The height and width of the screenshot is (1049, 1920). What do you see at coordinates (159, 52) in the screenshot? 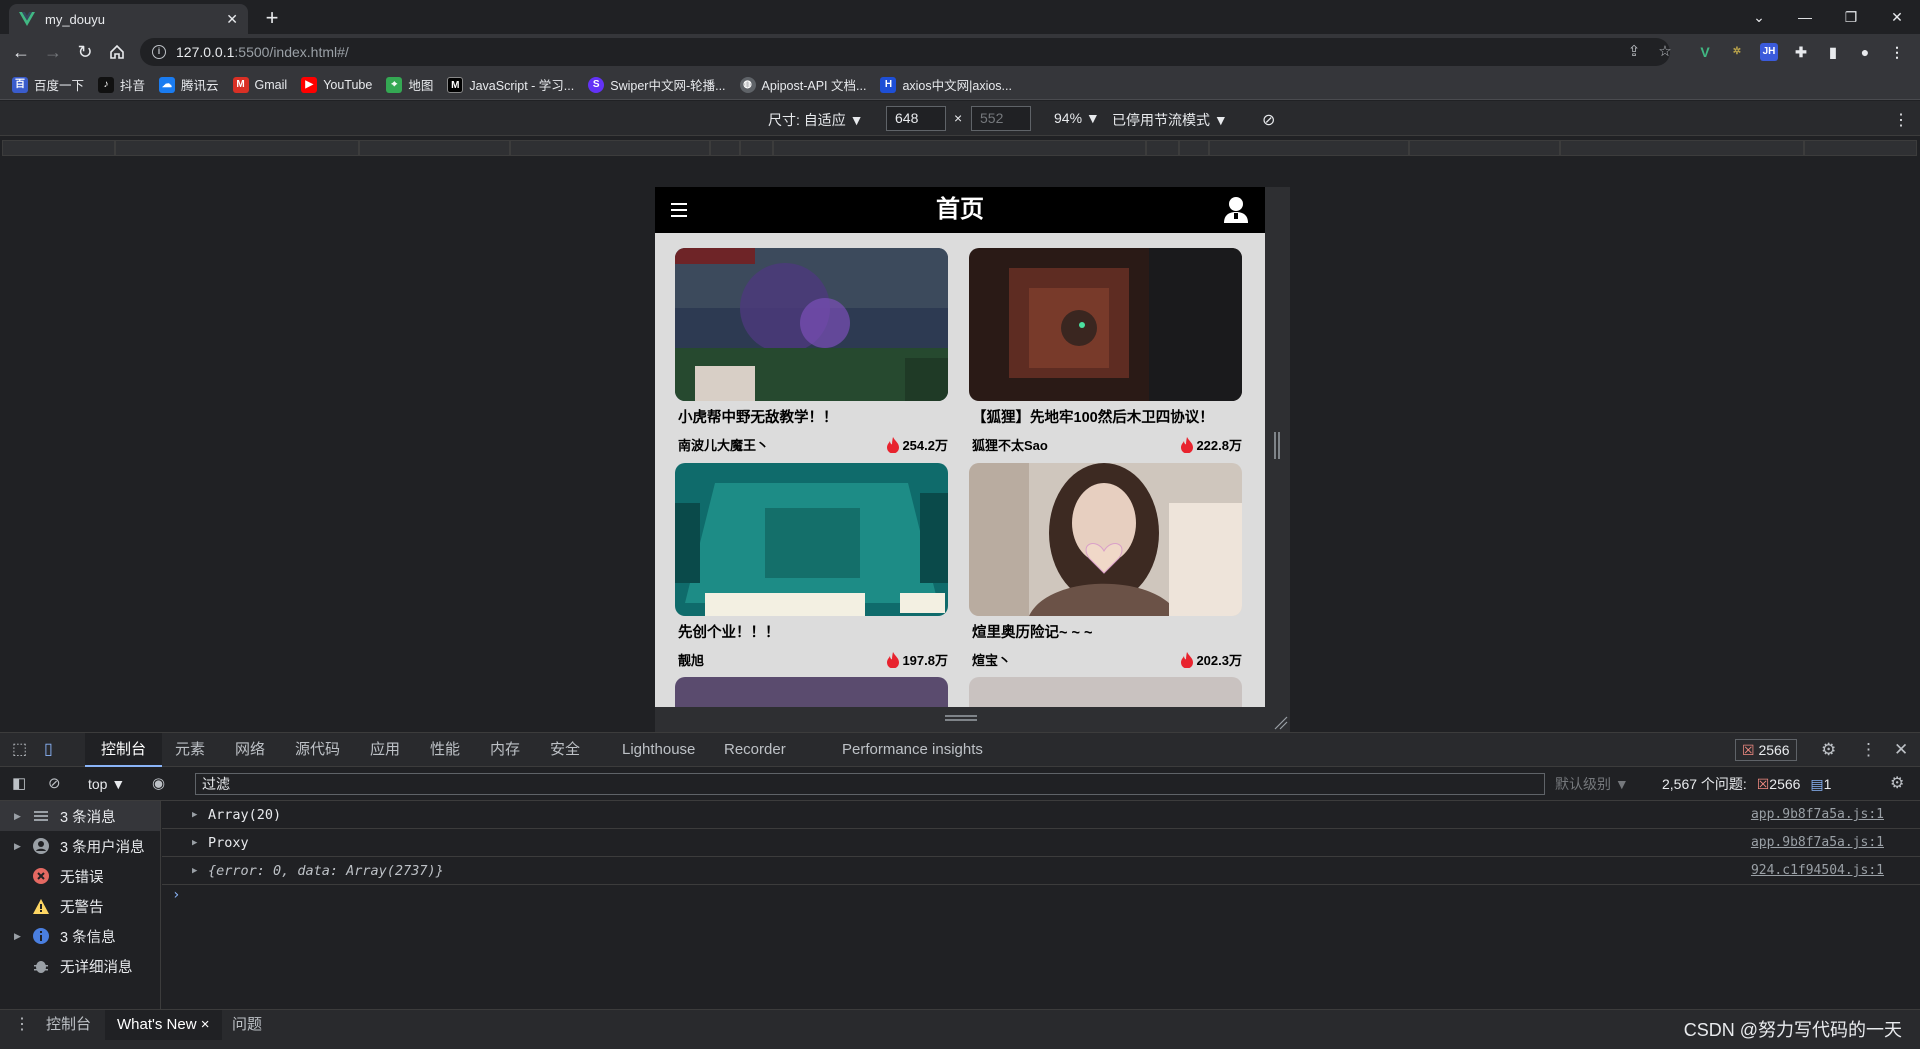
I see `site-info-icon: i` at bounding box center [159, 52].